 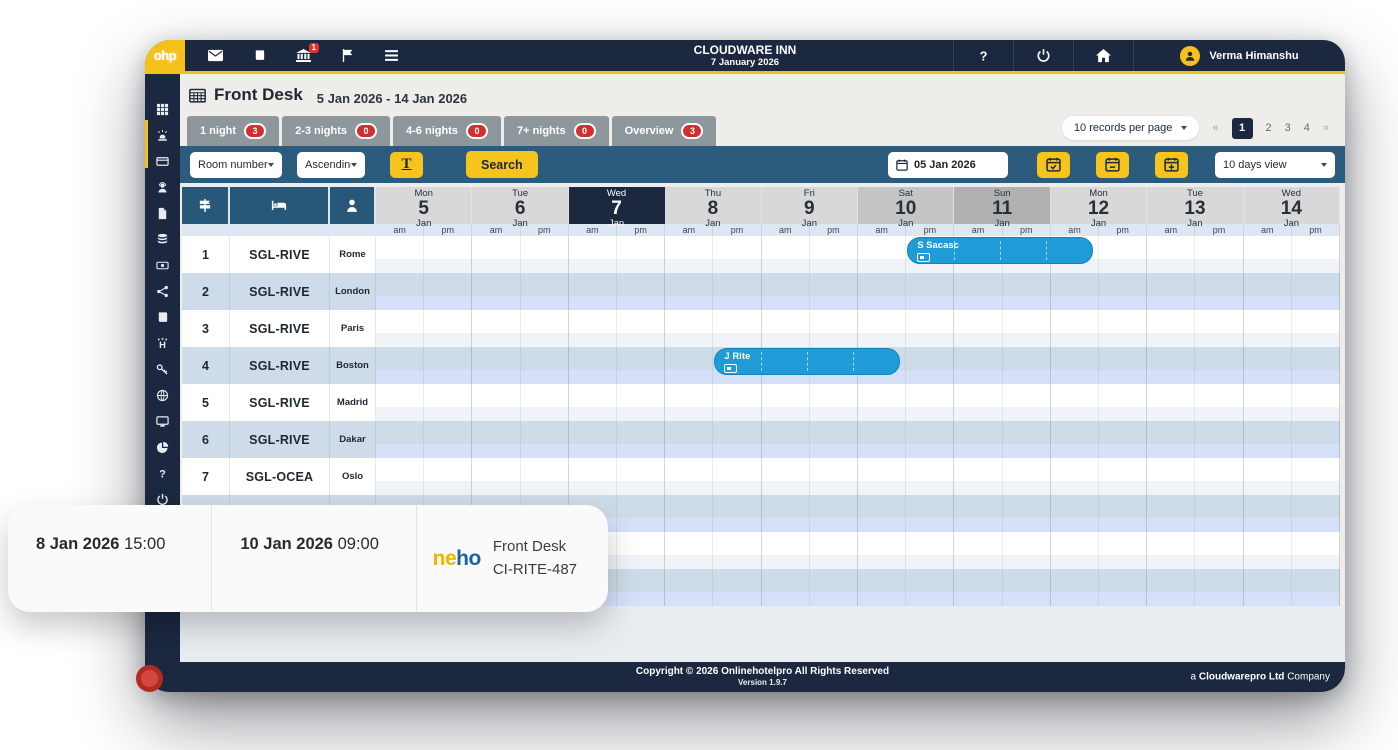 I want to click on tab-1-night: 1 night 3, so click(x=233, y=131).